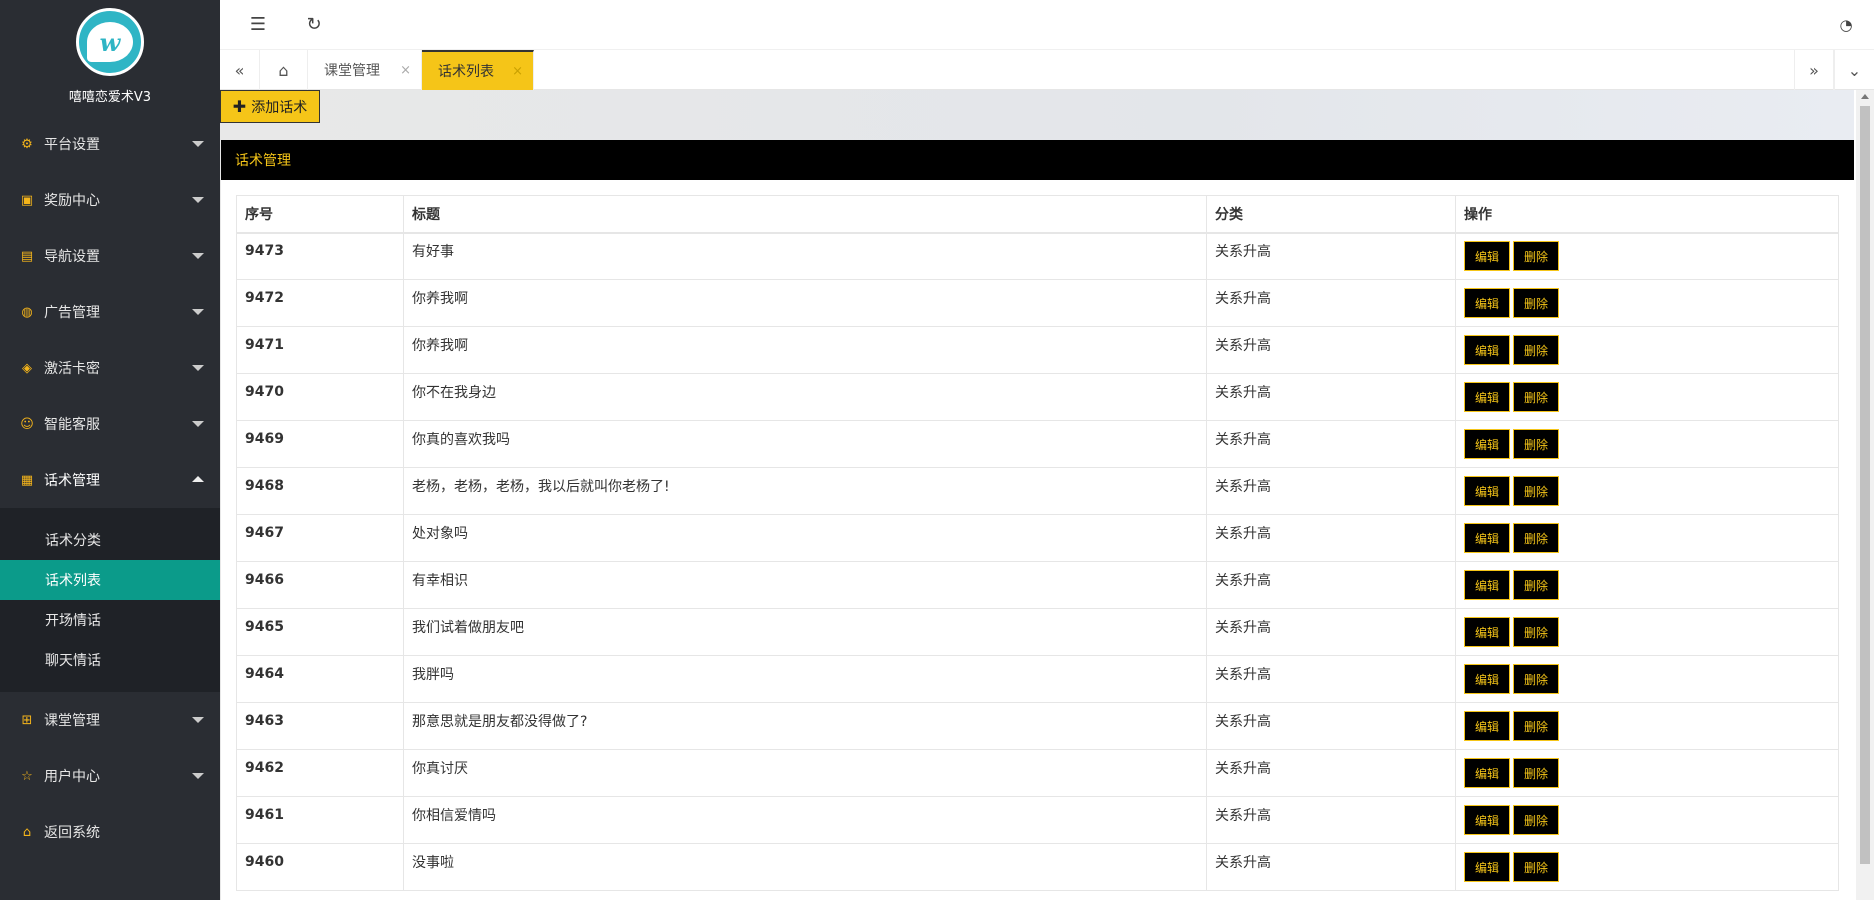  Describe the element at coordinates (270, 106) in the screenshot. I see `add-script-button: ✚ 添加话术` at that location.